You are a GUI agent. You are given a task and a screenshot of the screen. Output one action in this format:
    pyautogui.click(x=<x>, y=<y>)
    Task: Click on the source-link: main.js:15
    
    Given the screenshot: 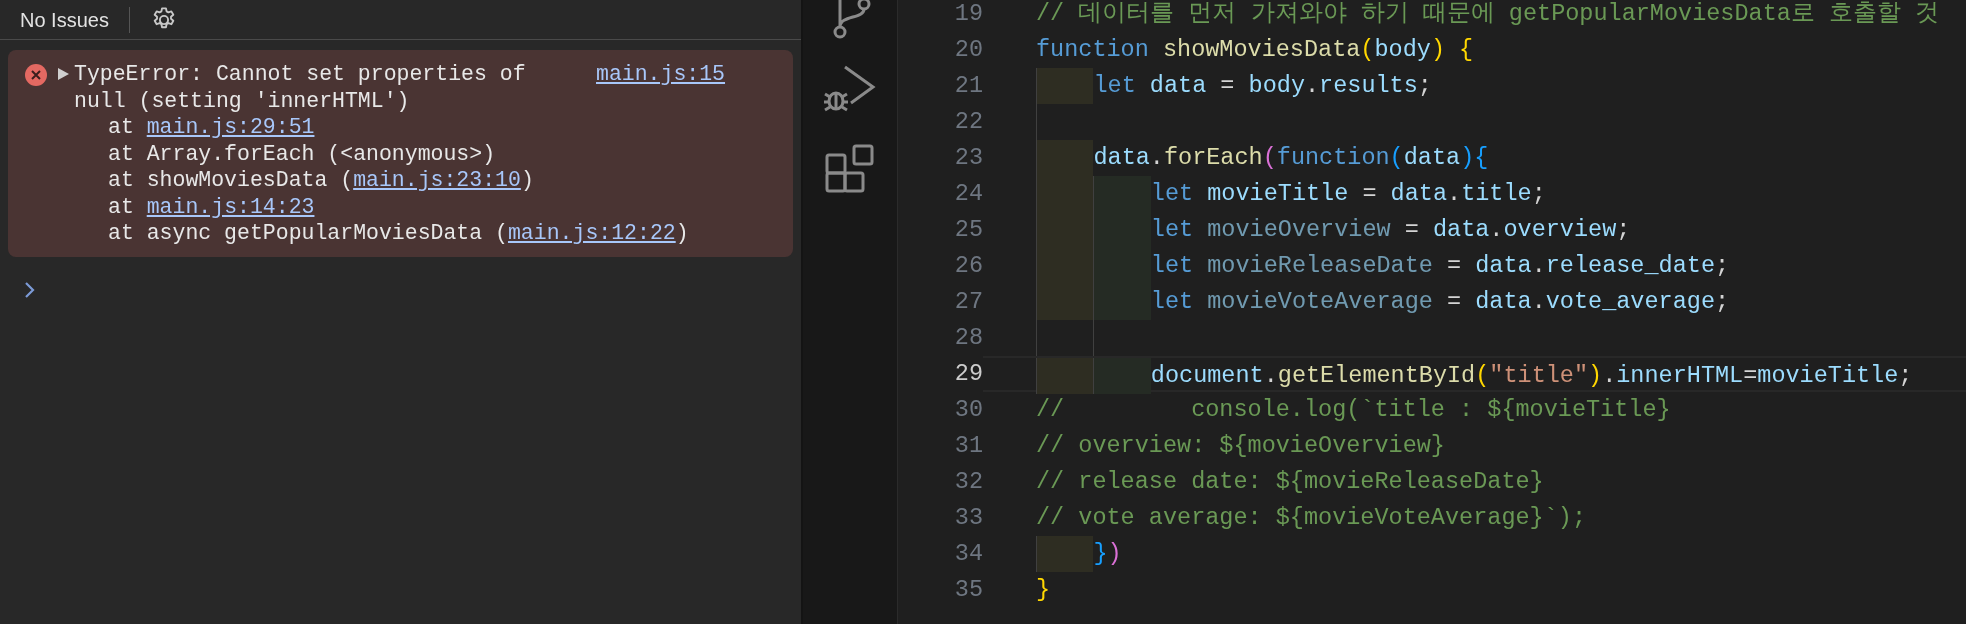 What is the action you would take?
    pyautogui.click(x=661, y=74)
    